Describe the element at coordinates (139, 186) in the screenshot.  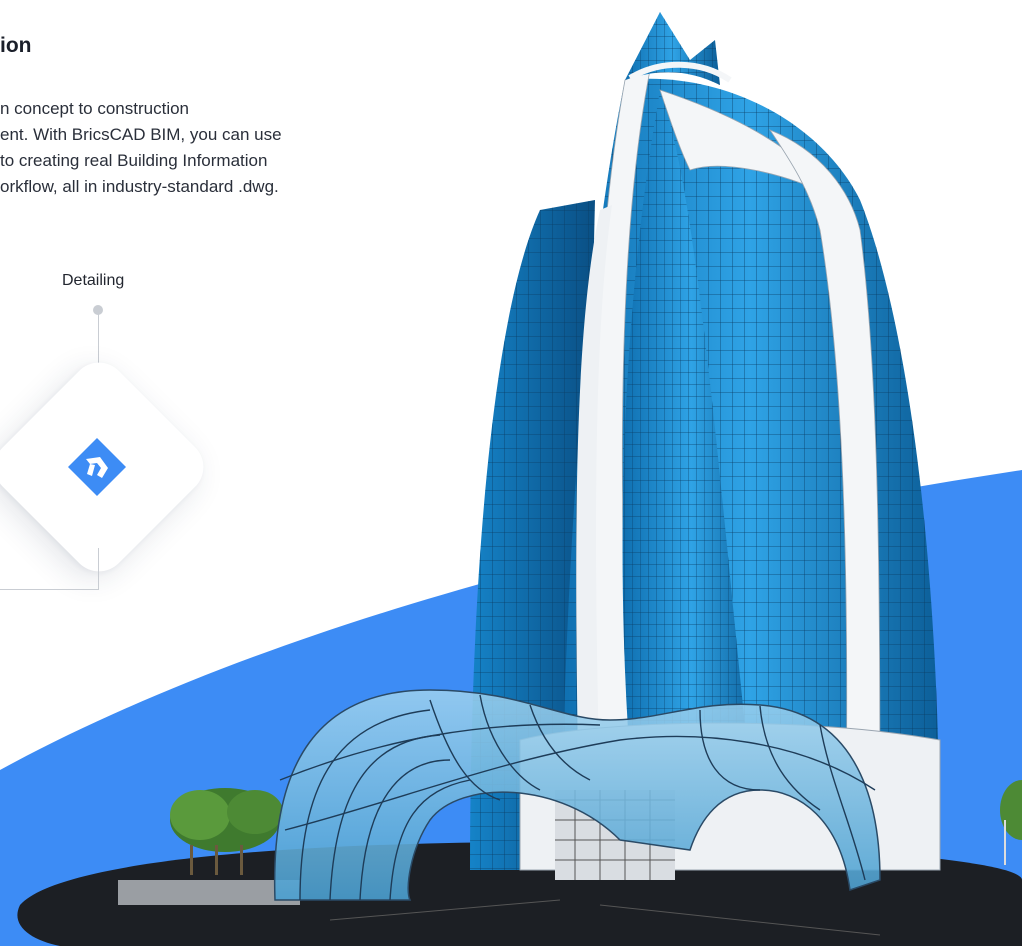
I see `paragraph-line: orkflow, all in industry-standard .dwg.` at that location.